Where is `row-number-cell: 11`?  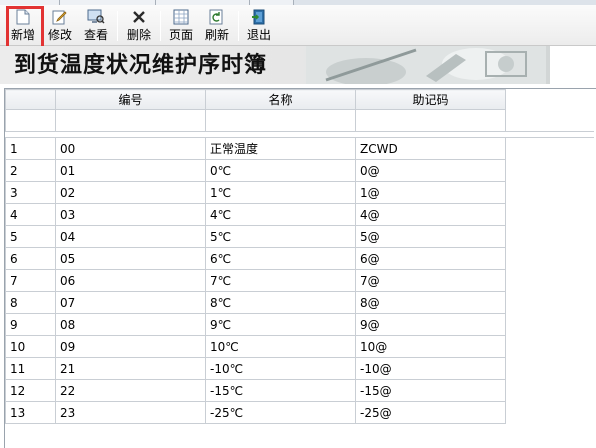
row-number-cell: 11 is located at coordinates (30, 368).